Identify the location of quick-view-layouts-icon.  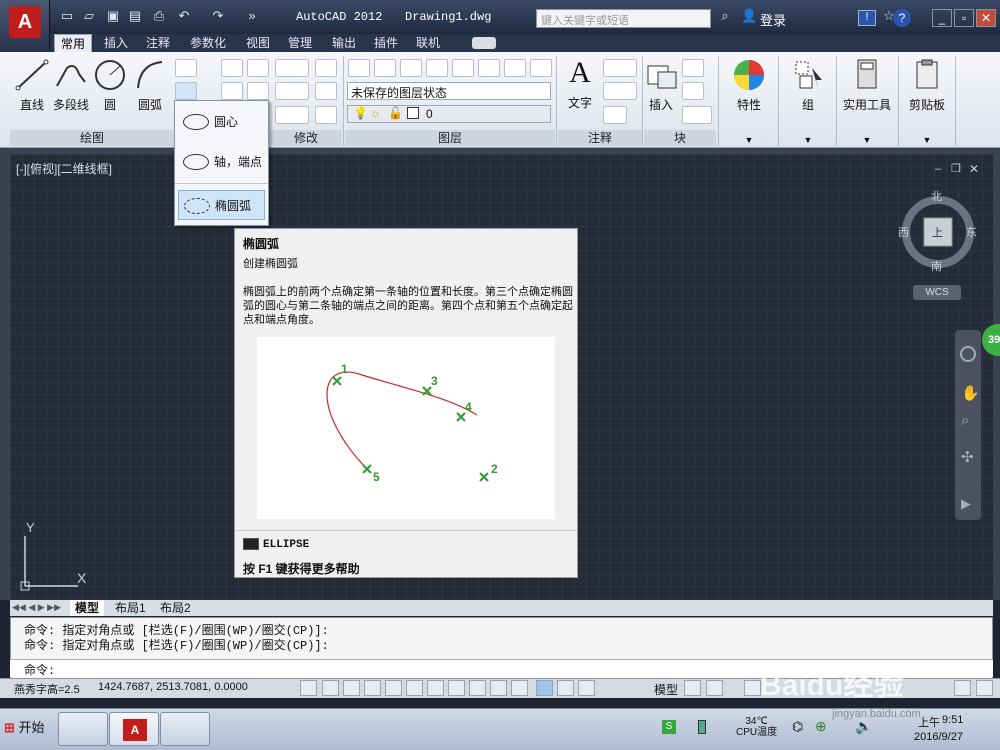
(692, 688).